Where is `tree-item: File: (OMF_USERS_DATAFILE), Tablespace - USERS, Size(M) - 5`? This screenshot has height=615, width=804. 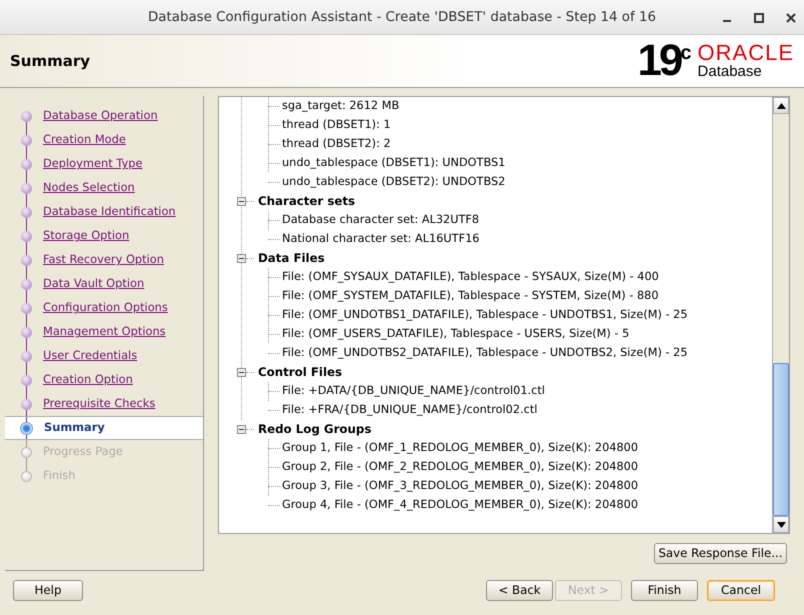 tree-item: File: (OMF_USERS_DATAFILE), Tablespace - USERS, Size(M) - 5 is located at coordinates (456, 334).